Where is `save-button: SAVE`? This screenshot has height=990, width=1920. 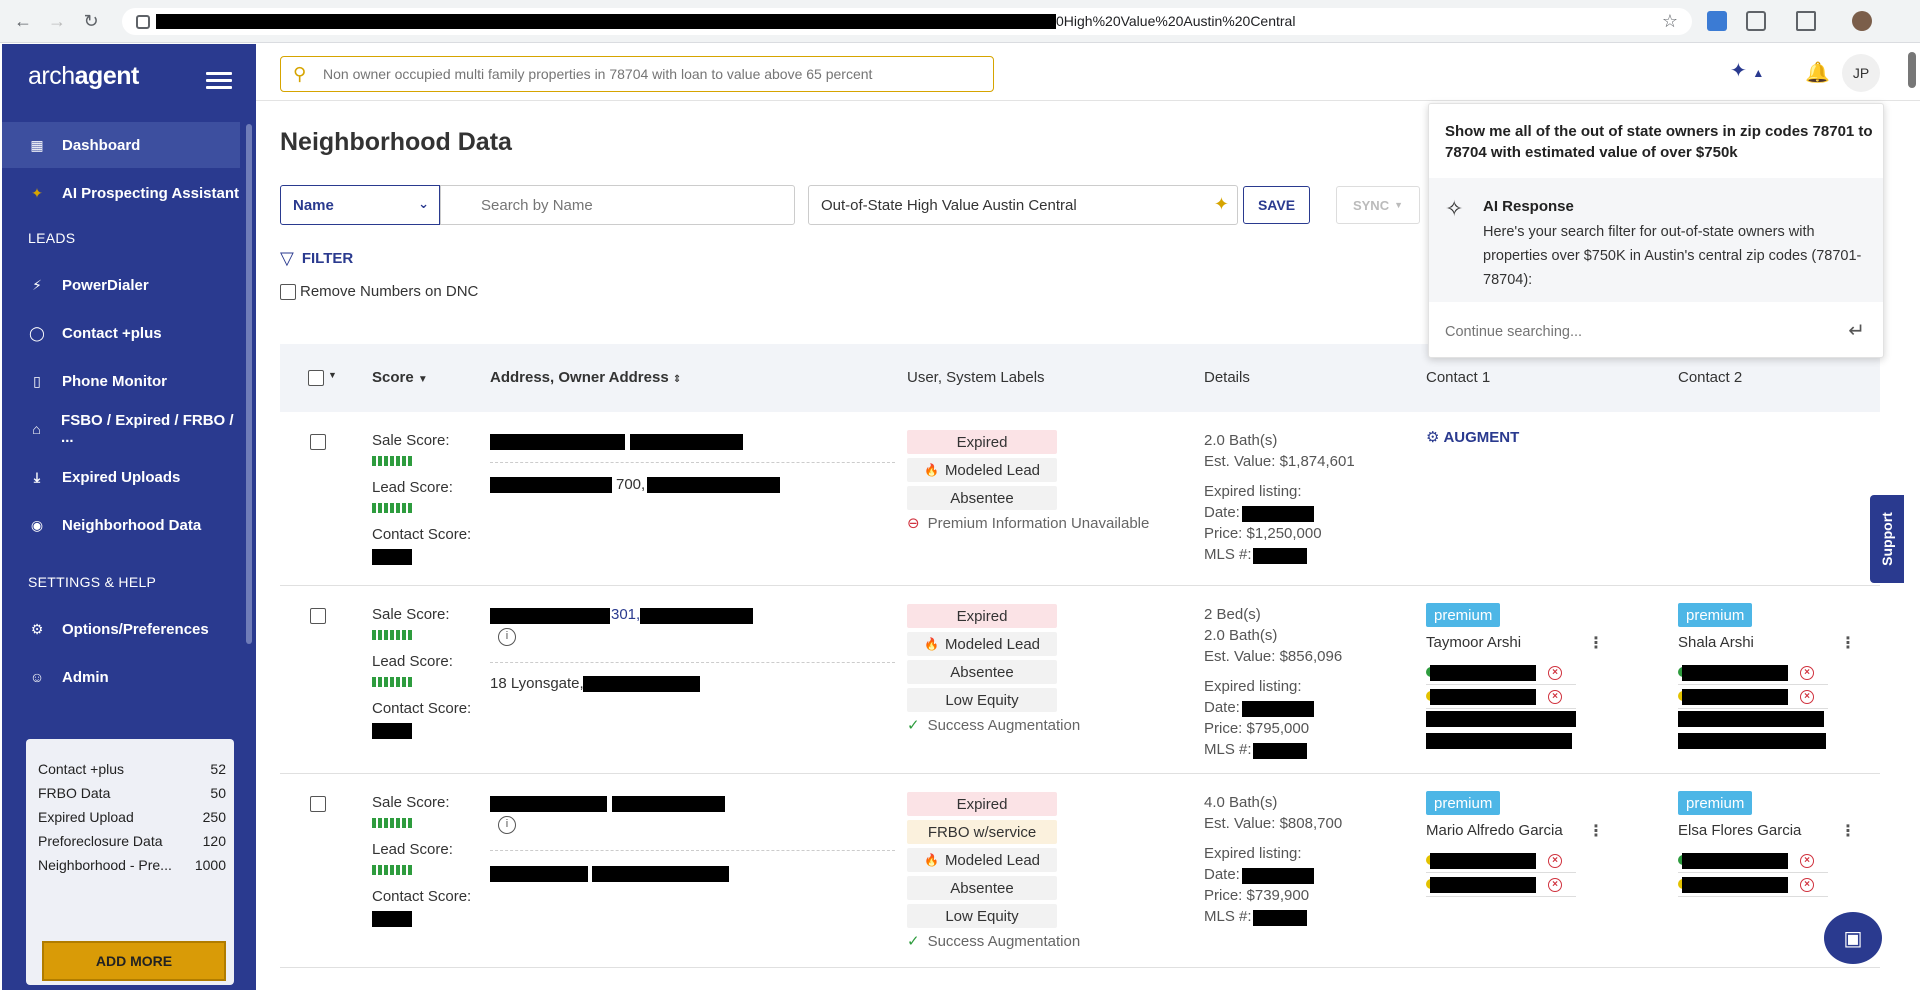
save-button: SAVE is located at coordinates (1276, 205).